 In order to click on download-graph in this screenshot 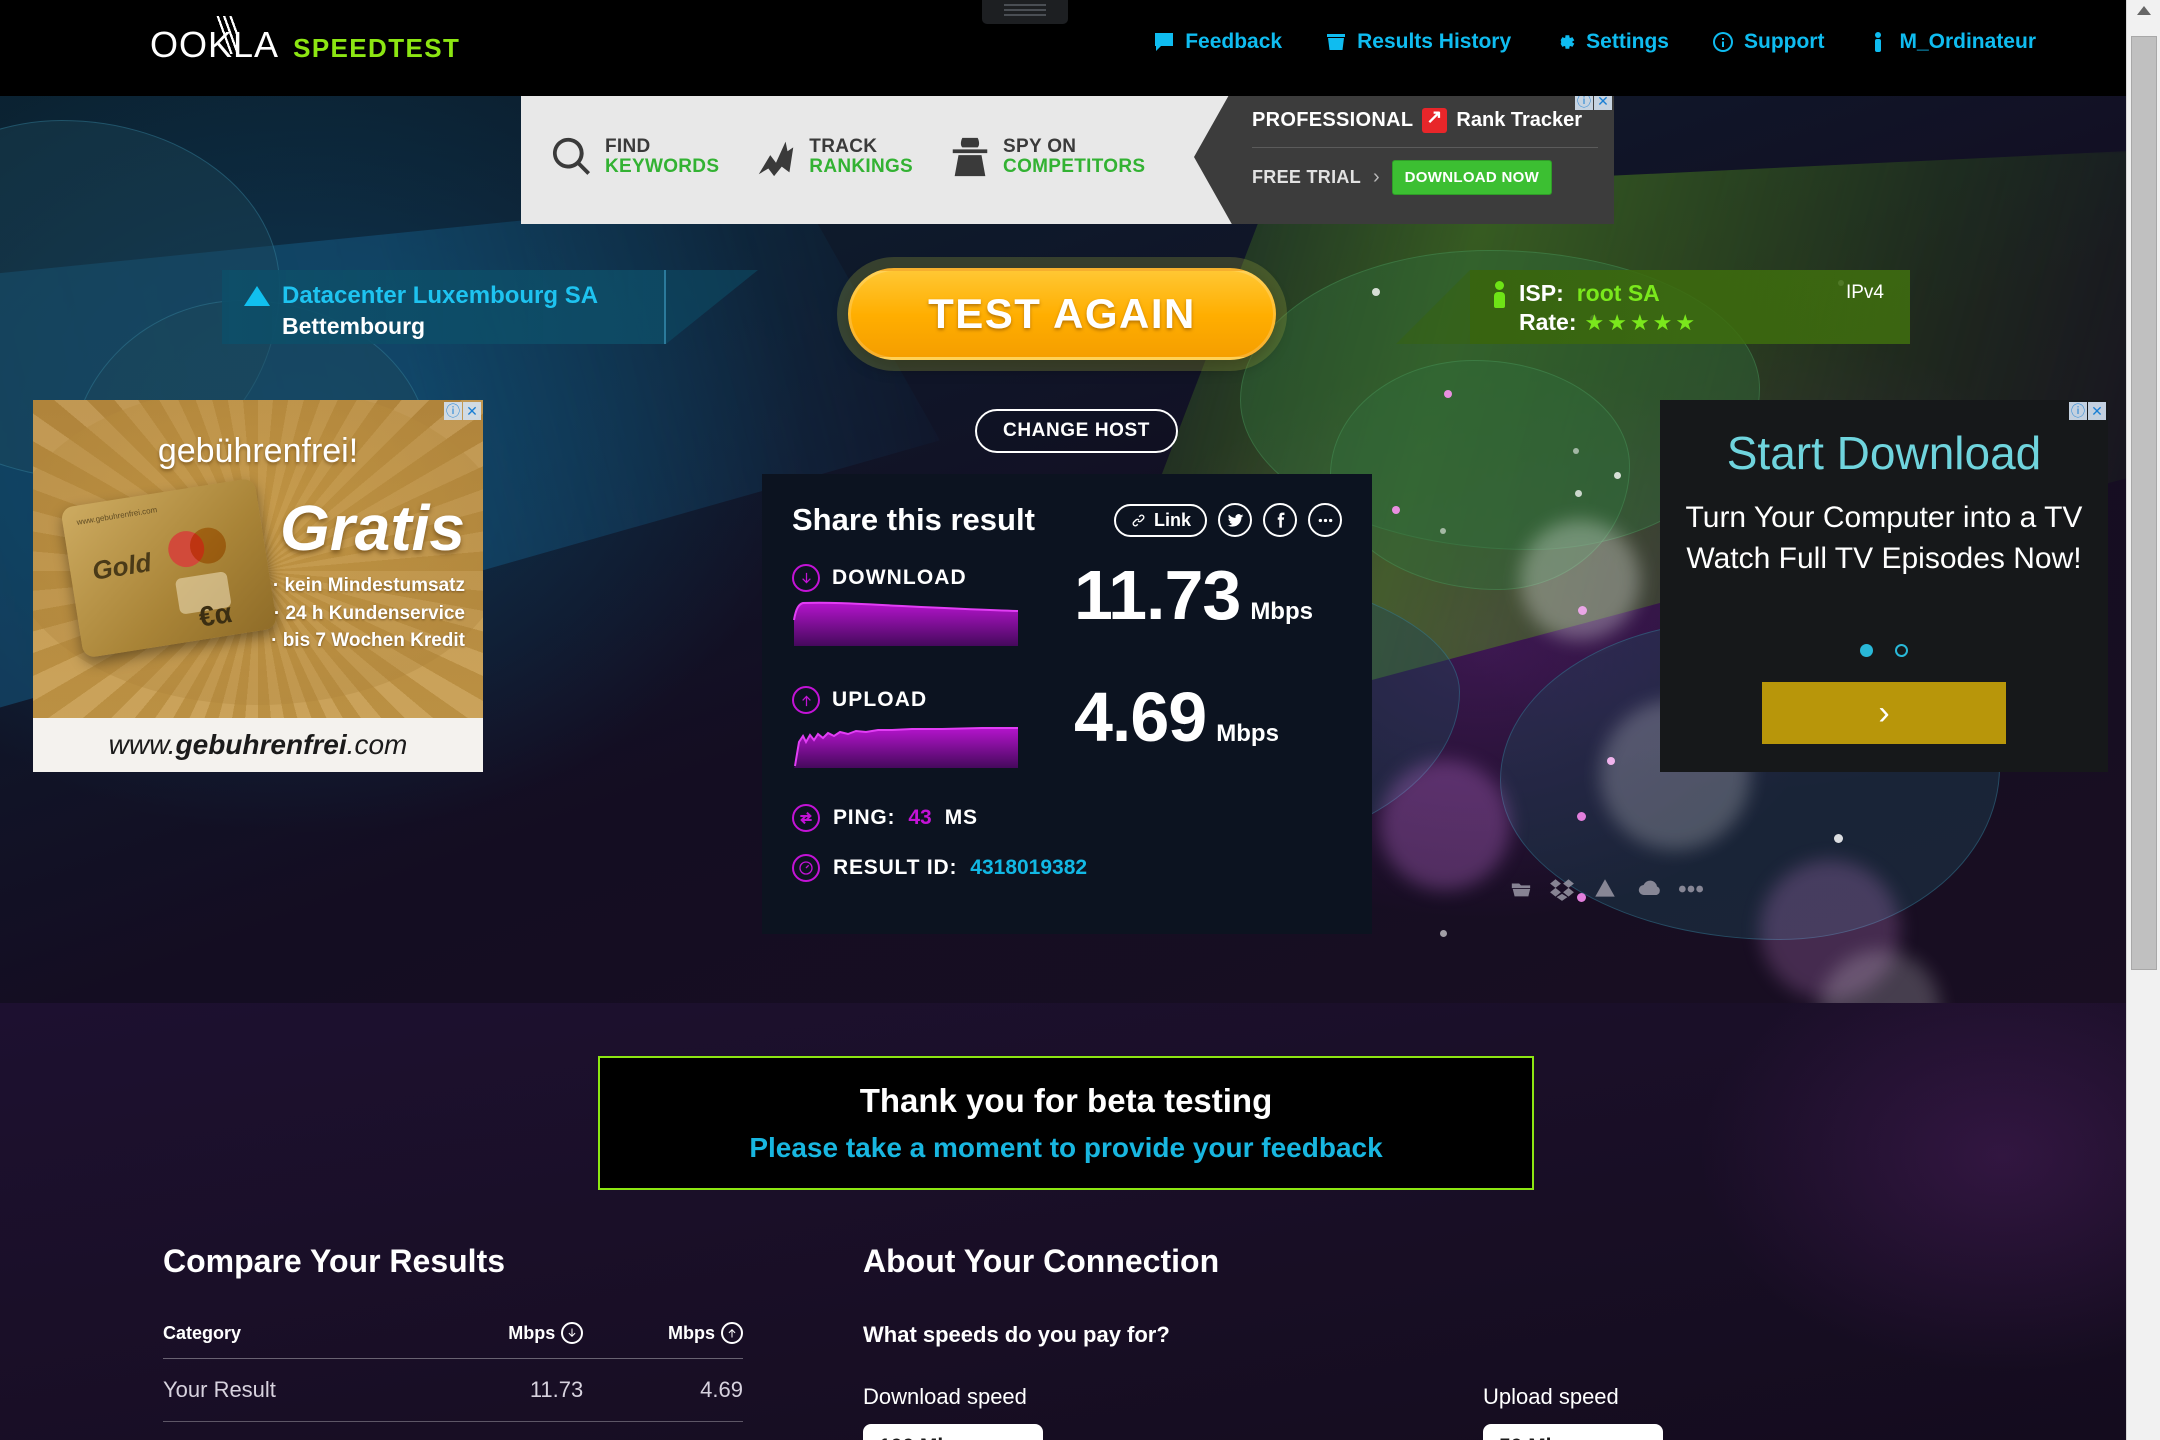, I will do `click(906, 623)`.